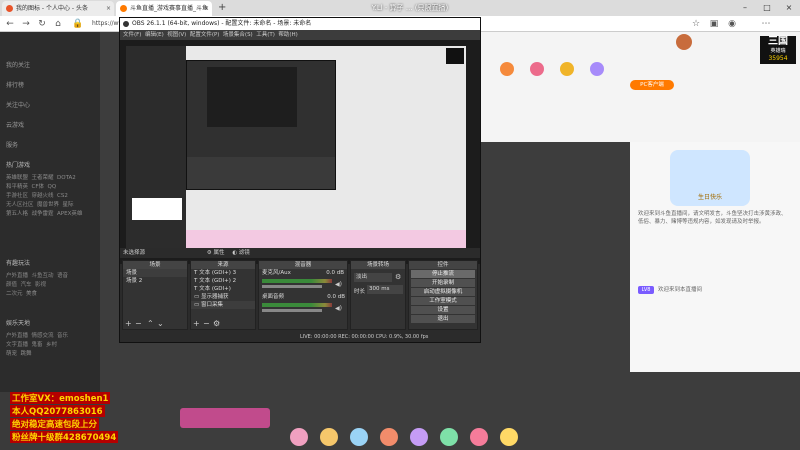 The width and height of the screenshot is (800, 450). I want to click on properties-button: ⚙ 属性, so click(216, 253).